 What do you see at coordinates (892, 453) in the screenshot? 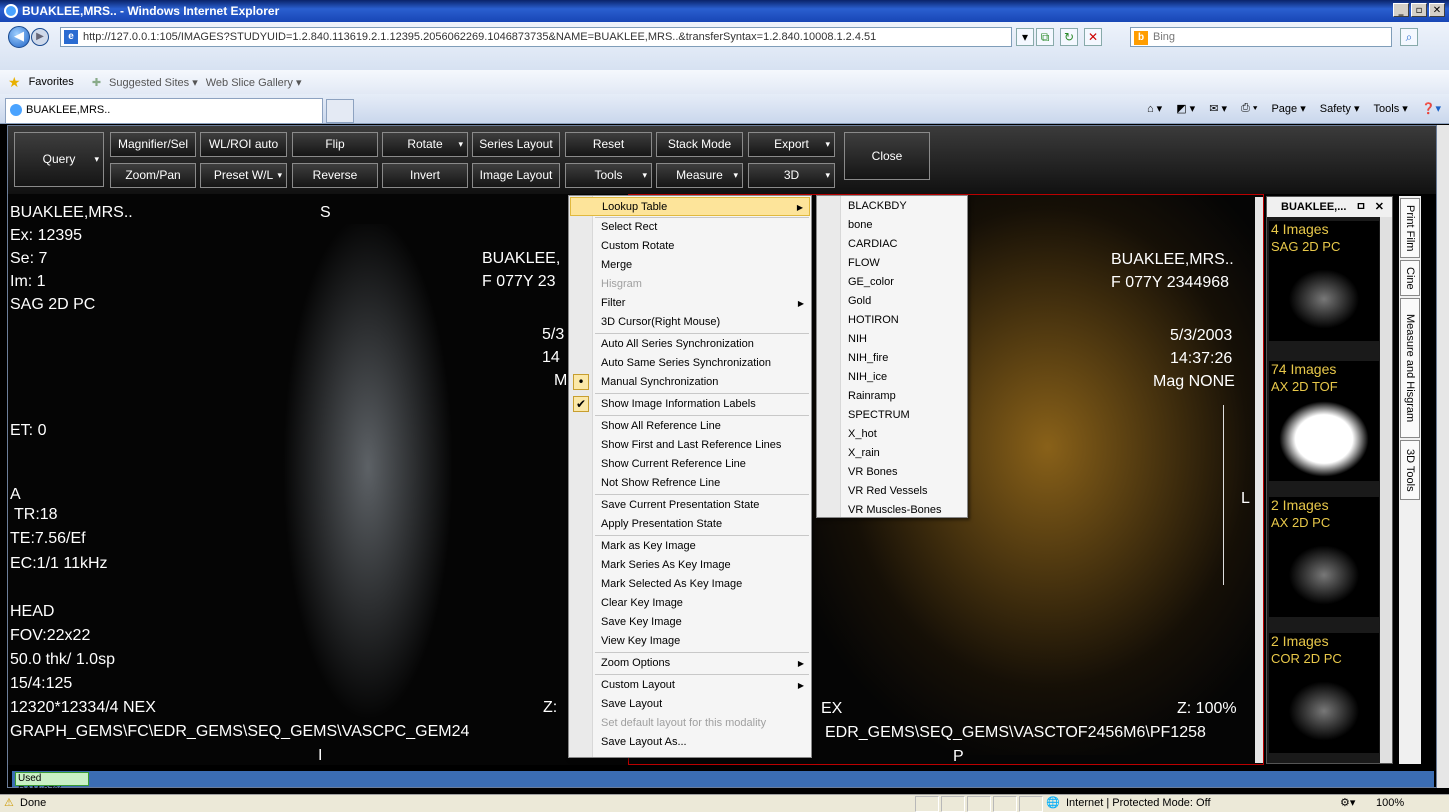
I see `lut-item: X_rain` at bounding box center [892, 453].